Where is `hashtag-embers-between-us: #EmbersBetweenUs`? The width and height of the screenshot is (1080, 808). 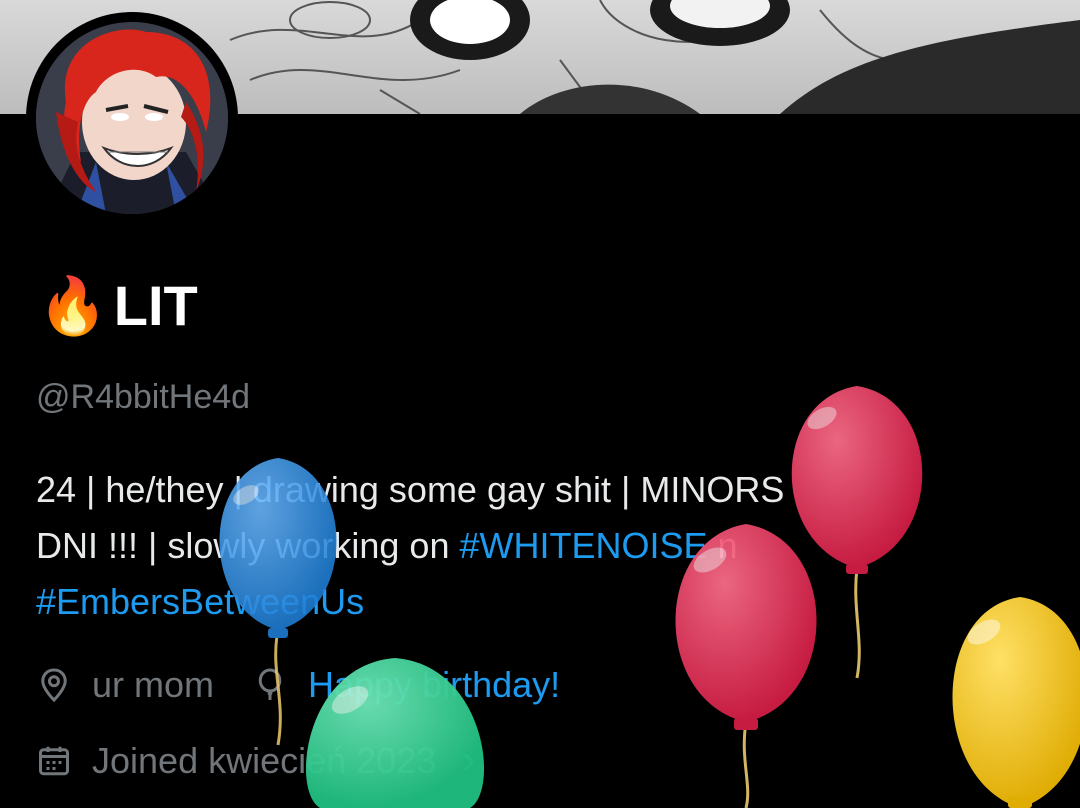 hashtag-embers-between-us: #EmbersBetweenUs is located at coordinates (200, 601).